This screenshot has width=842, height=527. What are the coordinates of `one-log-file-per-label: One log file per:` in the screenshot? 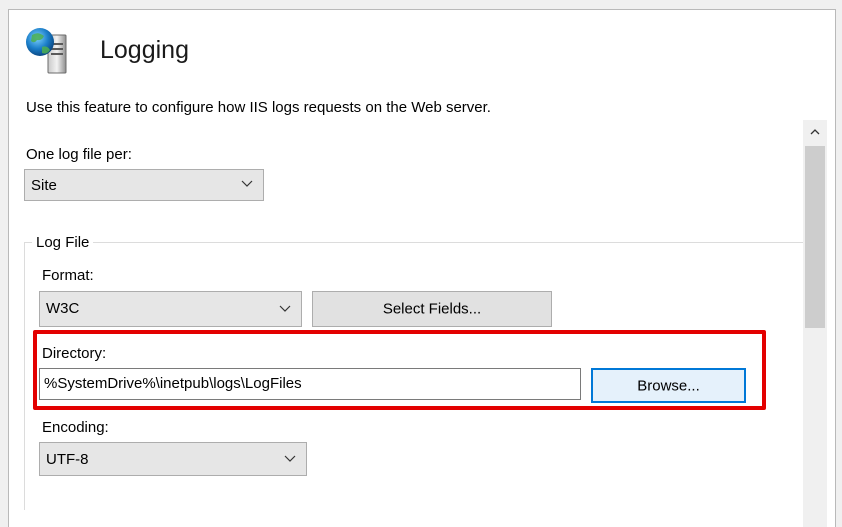 It's located at (79, 154).